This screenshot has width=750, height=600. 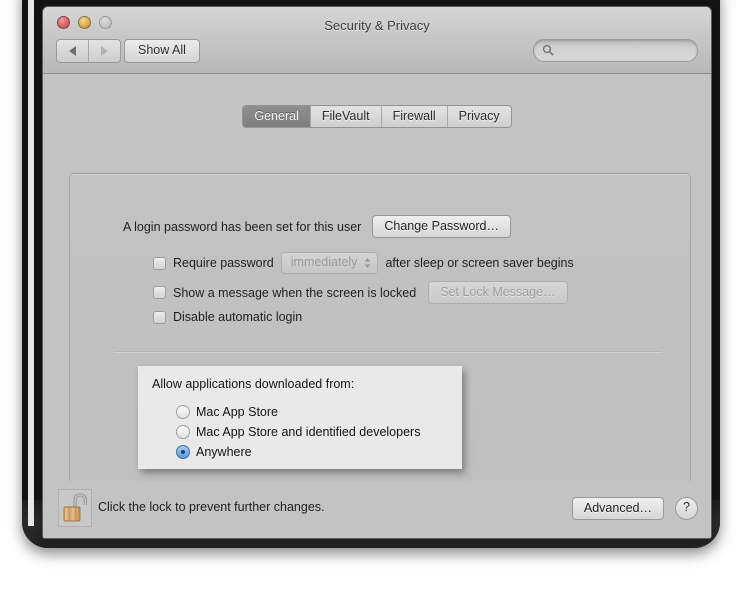 I want to click on navigation-buttons, so click(x=88, y=51).